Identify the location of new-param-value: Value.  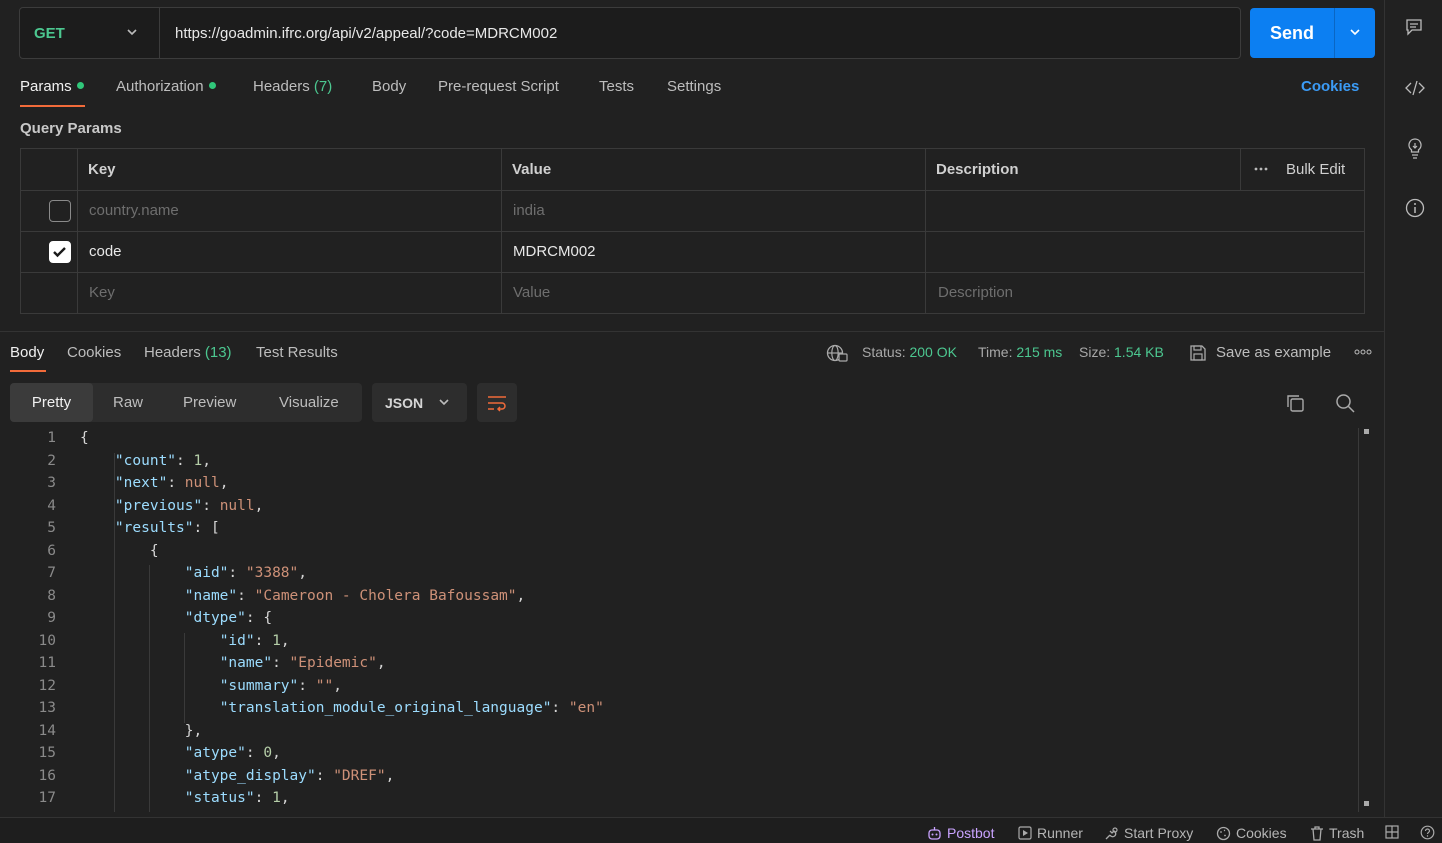
(531, 292).